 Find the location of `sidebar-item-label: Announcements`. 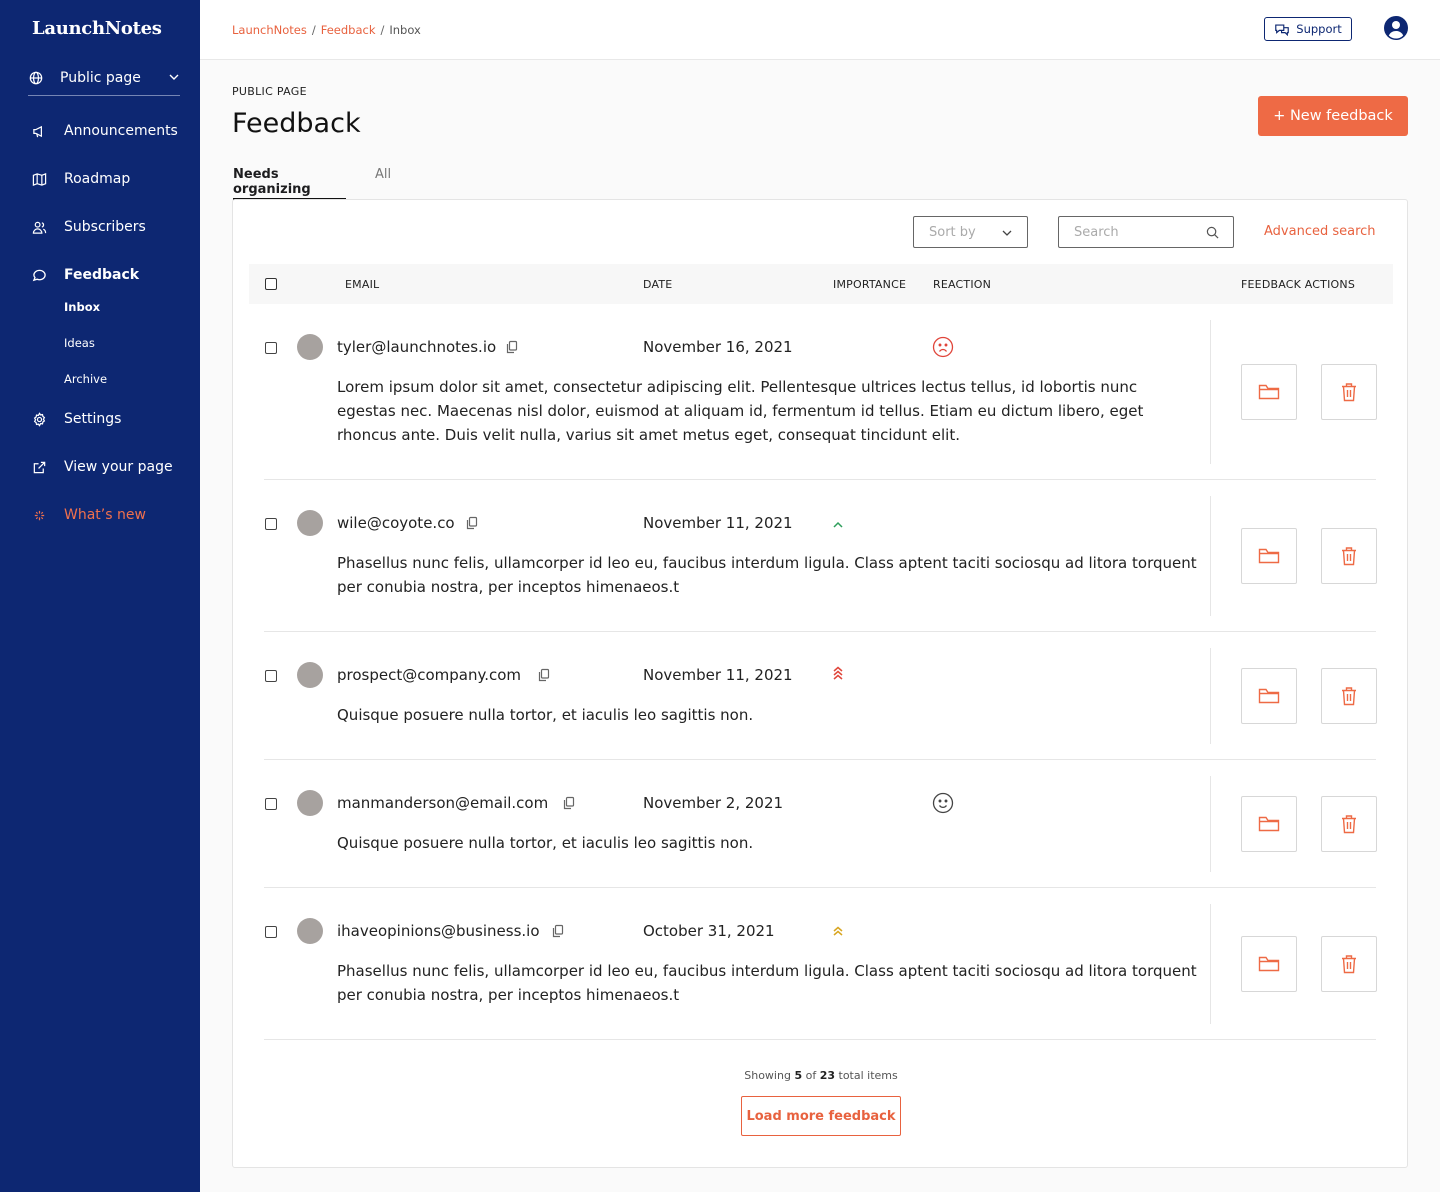

sidebar-item-label: Announcements is located at coordinates (121, 131).